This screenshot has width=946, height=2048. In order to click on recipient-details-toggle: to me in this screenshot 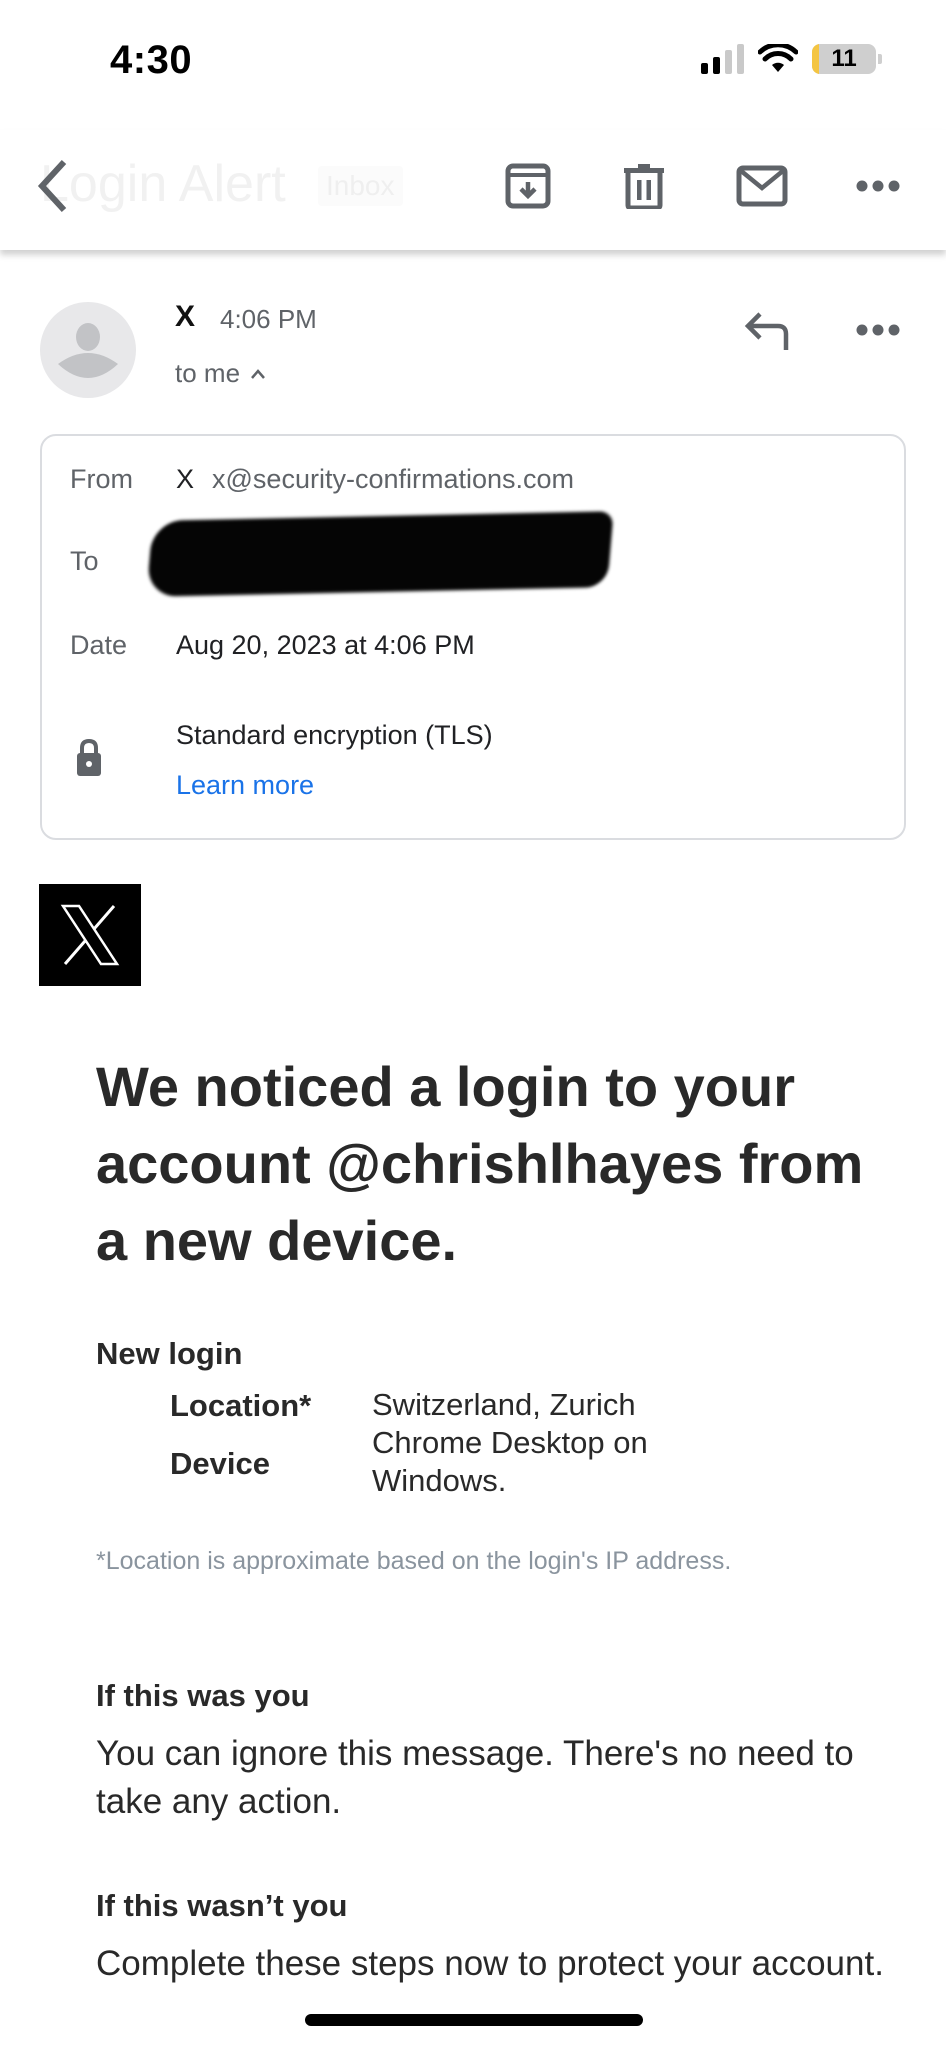, I will do `click(220, 373)`.